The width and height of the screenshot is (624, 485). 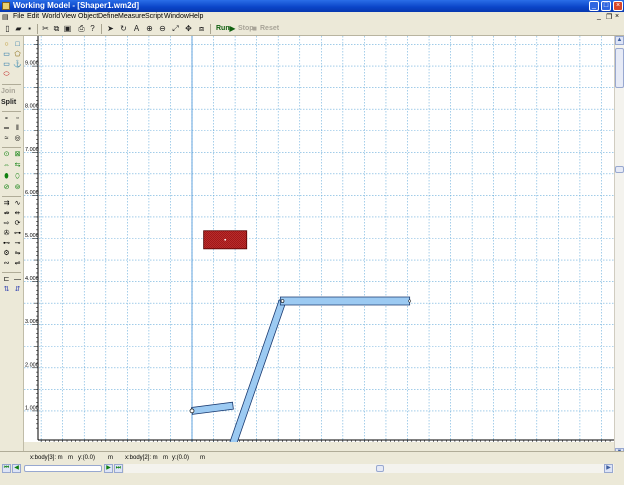 I want to click on rectangle-tool-icon: ▭, so click(x=6, y=55).